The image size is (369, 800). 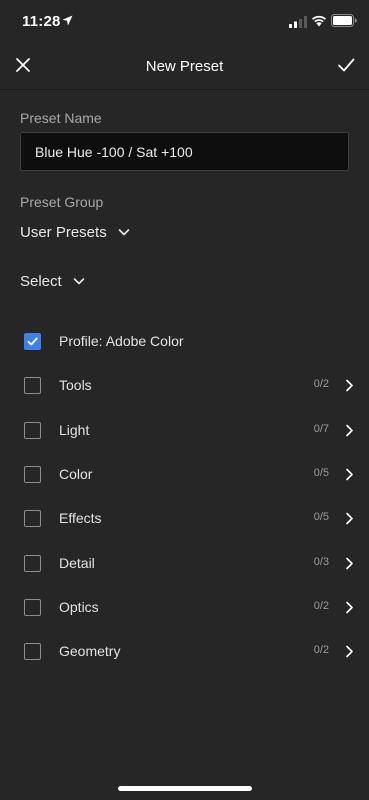 What do you see at coordinates (185, 788) in the screenshot?
I see `home-indicator` at bounding box center [185, 788].